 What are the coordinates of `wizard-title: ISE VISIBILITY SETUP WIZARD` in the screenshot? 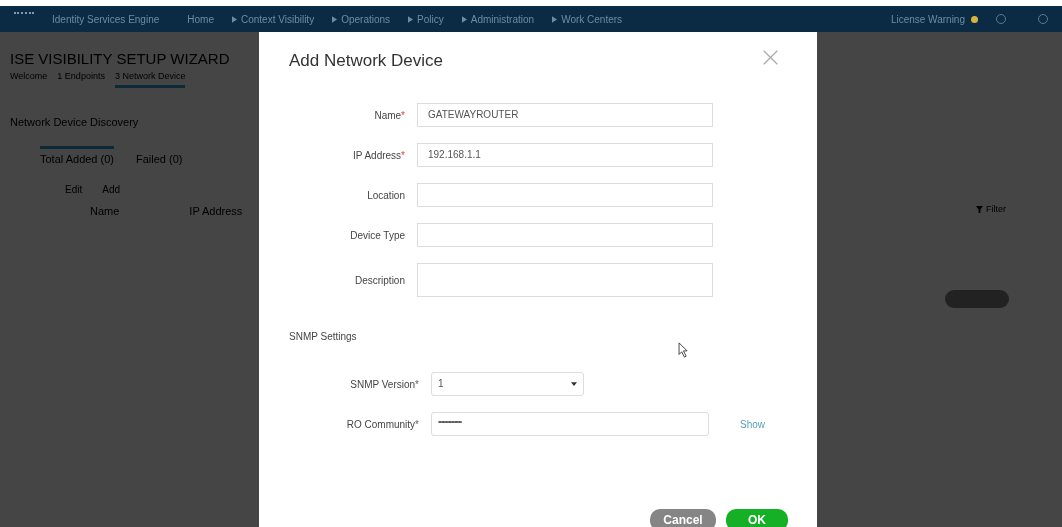 It's located at (120, 59).